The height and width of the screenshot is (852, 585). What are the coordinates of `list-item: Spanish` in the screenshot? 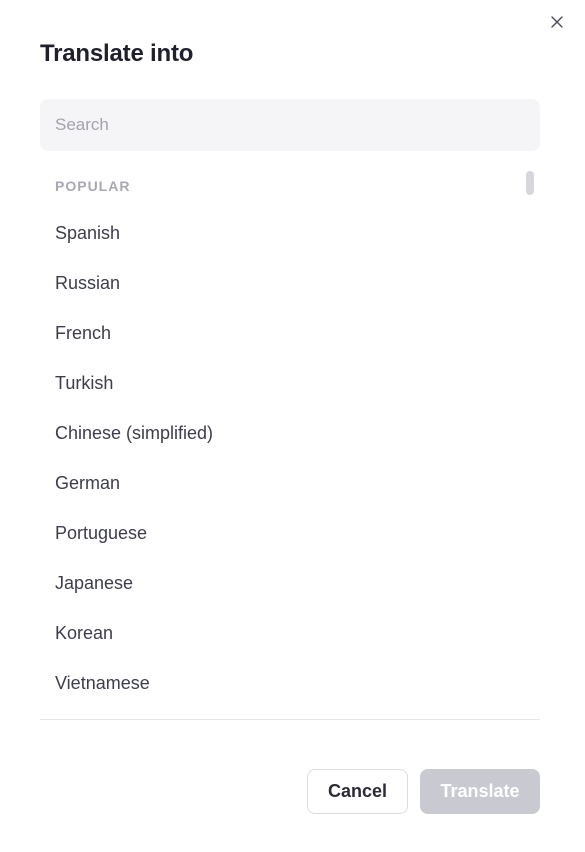 It's located at (280, 233).